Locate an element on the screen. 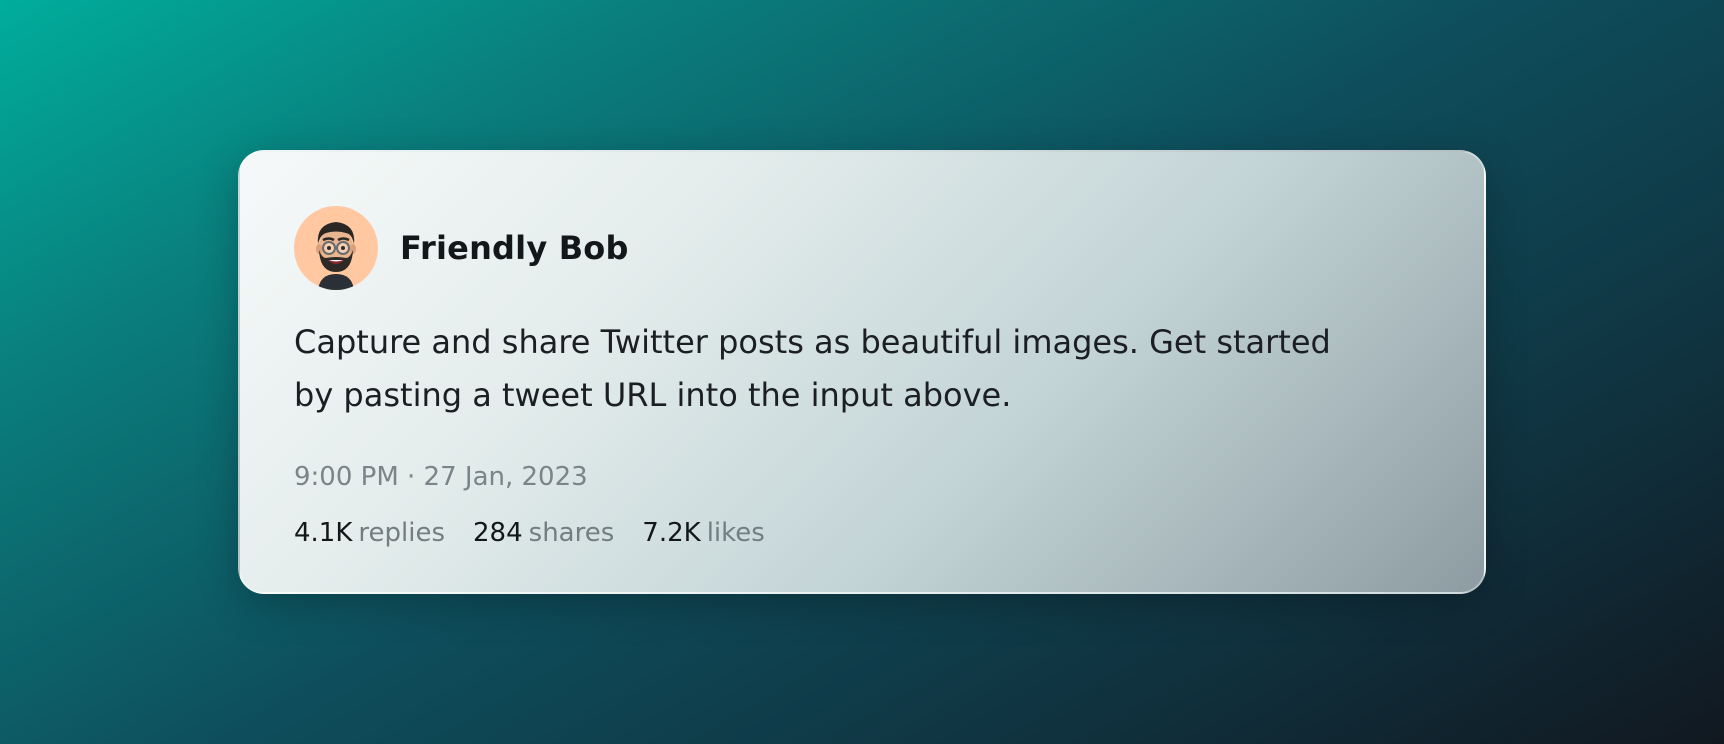 This screenshot has height=744, width=1724. replies-stat: 4.1K replies is located at coordinates (369, 533).